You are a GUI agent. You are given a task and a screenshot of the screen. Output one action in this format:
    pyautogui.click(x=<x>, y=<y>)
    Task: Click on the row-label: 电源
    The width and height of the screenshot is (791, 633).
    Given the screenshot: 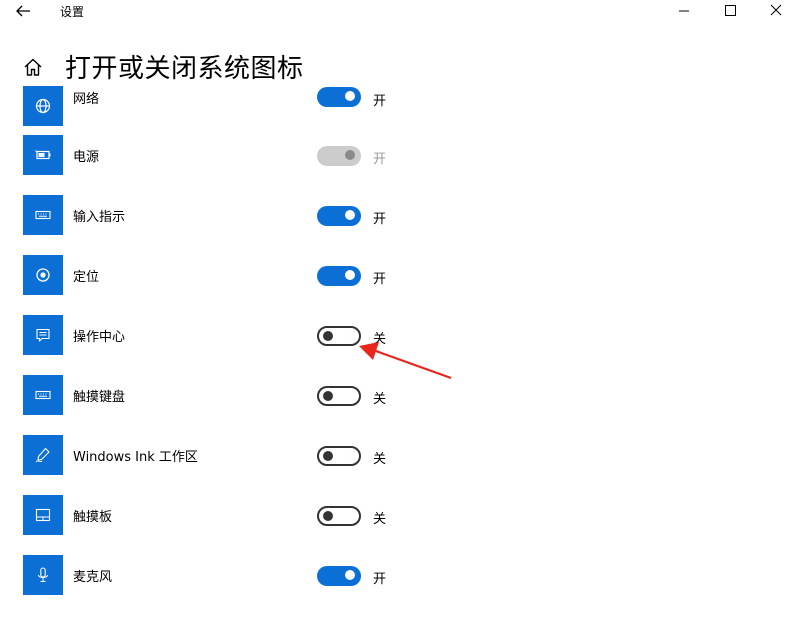 What is the action you would take?
    pyautogui.click(x=86, y=157)
    